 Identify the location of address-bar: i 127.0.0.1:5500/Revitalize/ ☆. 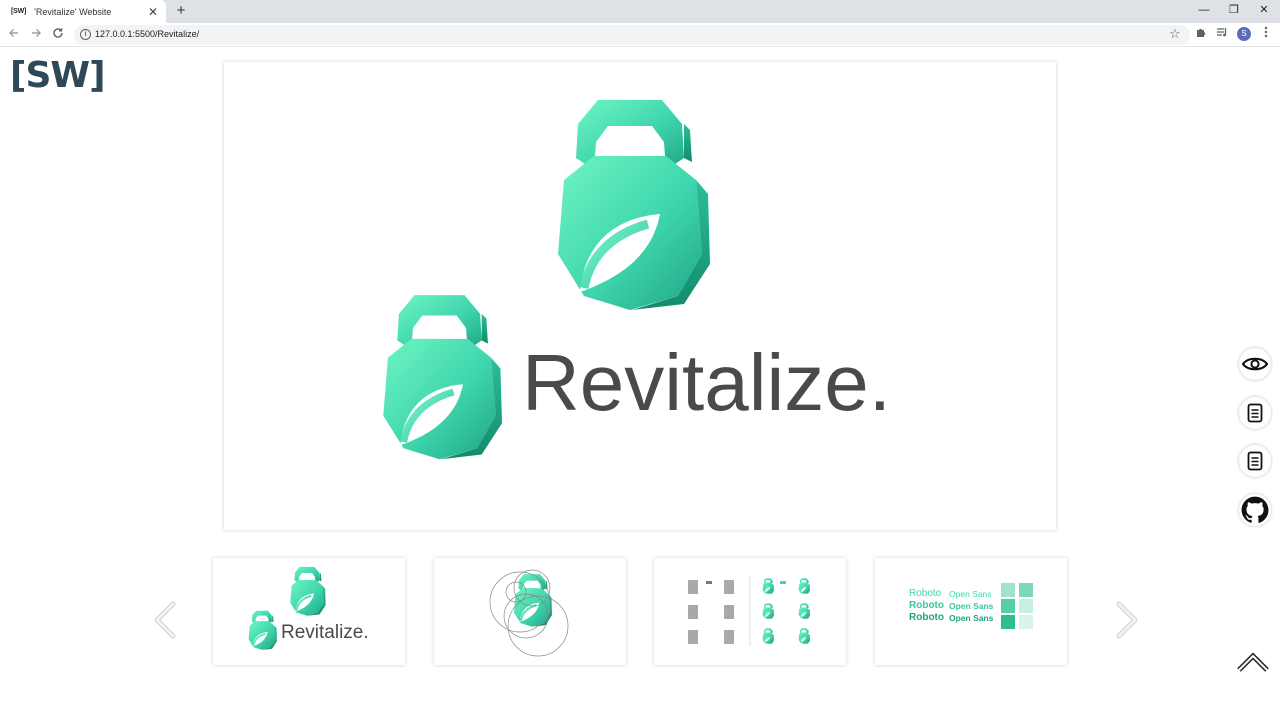
(640, 35).